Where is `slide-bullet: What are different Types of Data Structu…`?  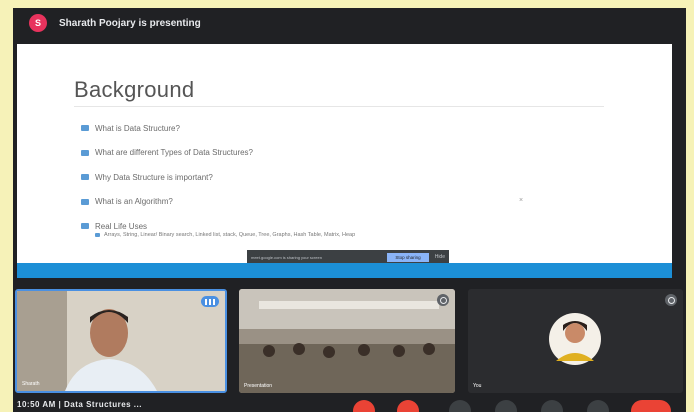
slide-bullet: What are different Types of Data Structu… is located at coordinates (167, 153).